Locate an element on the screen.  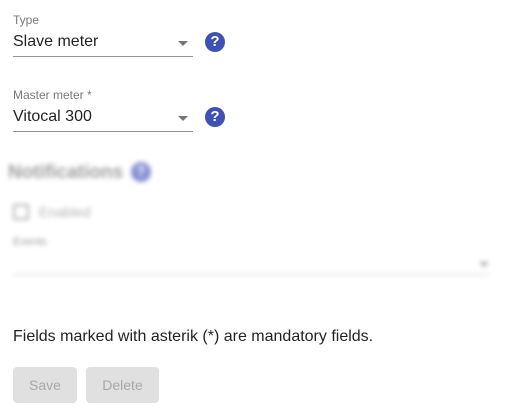
enabled-checkbox-row: Enabled is located at coordinates (51, 212).